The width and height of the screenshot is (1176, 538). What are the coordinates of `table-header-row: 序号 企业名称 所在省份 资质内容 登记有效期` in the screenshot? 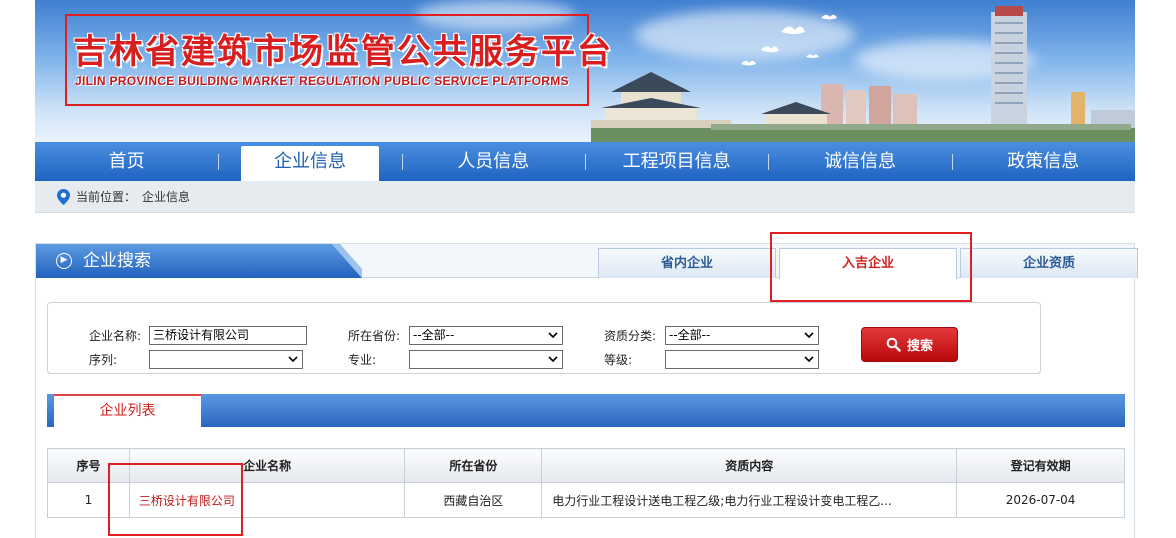 It's located at (586, 465).